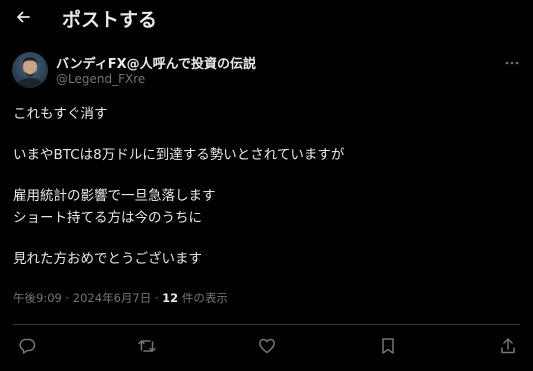 This screenshot has height=371, width=533. What do you see at coordinates (60, 114) in the screenshot?
I see `tweet-line: これもすぐ消す` at bounding box center [60, 114].